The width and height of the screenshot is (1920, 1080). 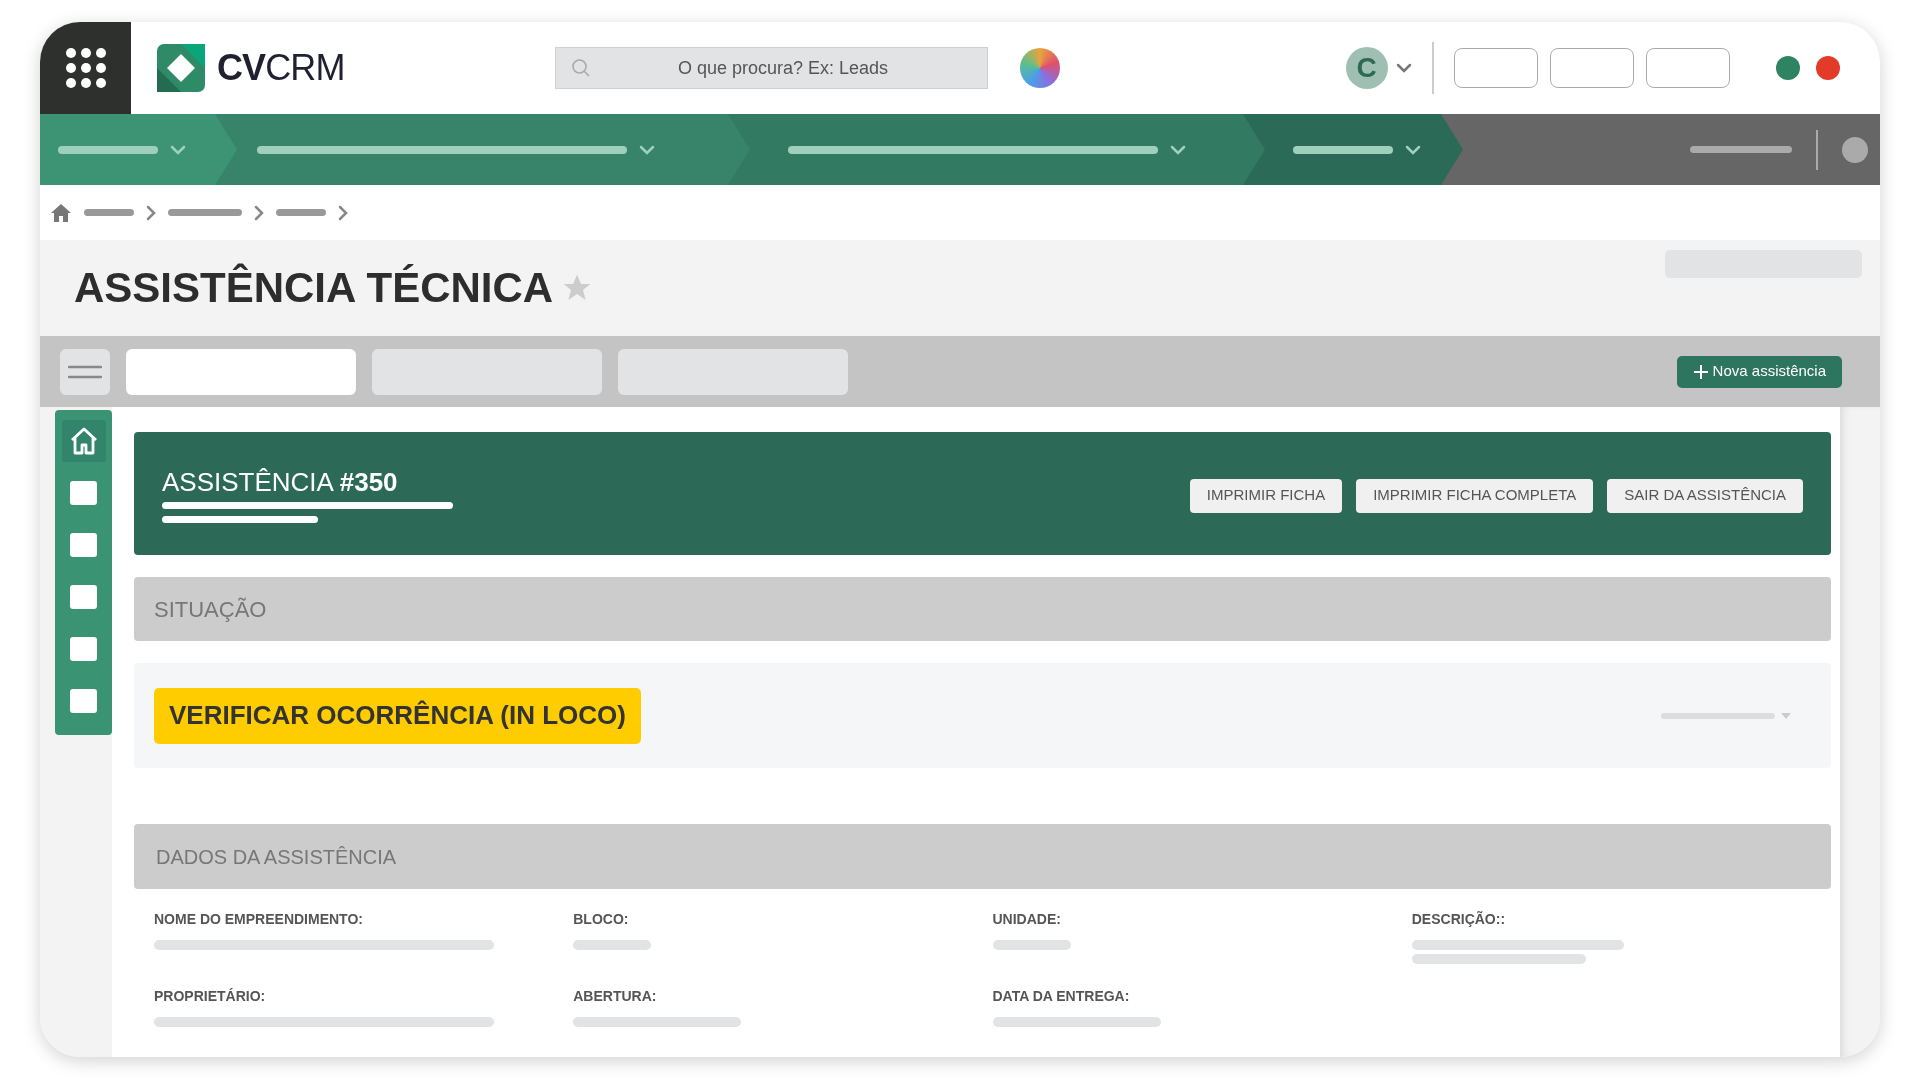 I want to click on record-action-button: IMPRIMIR FICHA COMPLETA, so click(x=1475, y=495).